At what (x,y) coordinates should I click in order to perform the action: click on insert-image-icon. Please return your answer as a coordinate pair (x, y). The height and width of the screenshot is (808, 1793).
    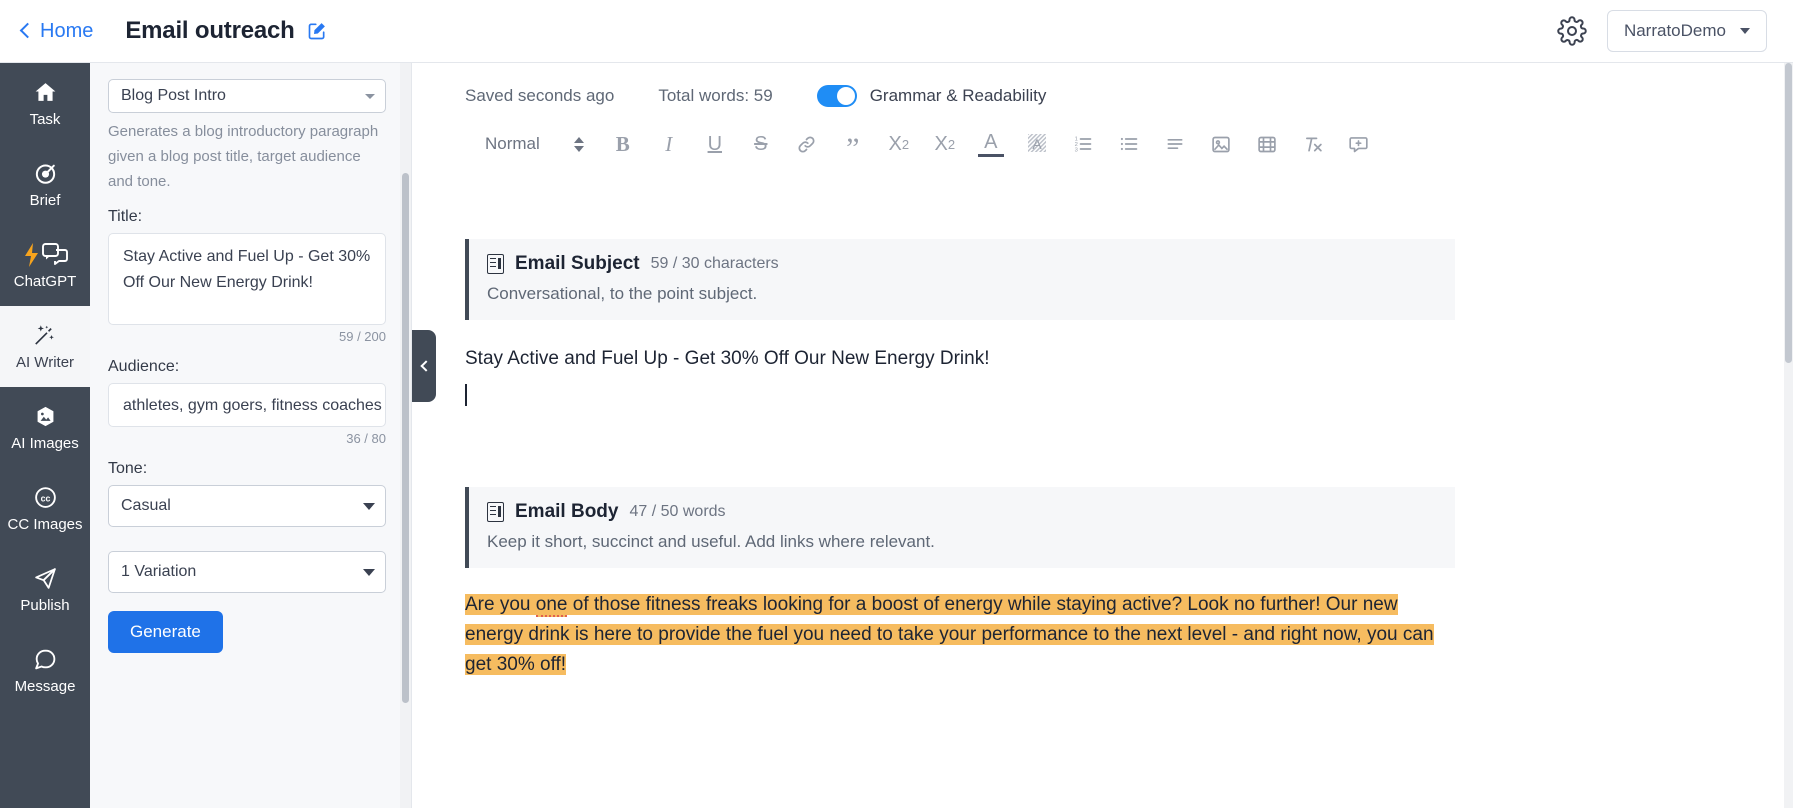
    Looking at the image, I should click on (1221, 144).